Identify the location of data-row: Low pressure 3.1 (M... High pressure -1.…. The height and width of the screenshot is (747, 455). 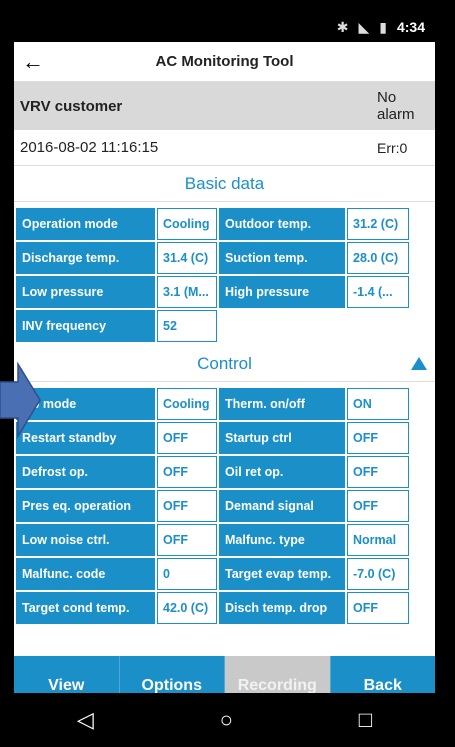
(222, 292).